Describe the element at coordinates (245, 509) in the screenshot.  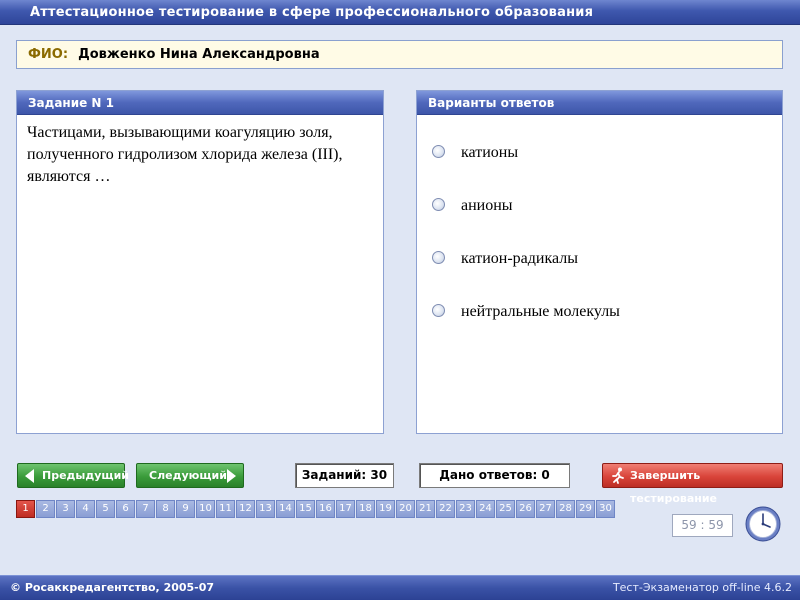
I see `question-number-button: 12` at that location.